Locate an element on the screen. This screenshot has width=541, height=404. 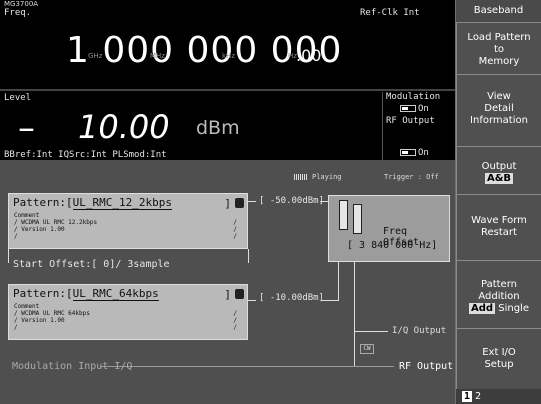
output-selected: A&B is located at coordinates (499, 178).